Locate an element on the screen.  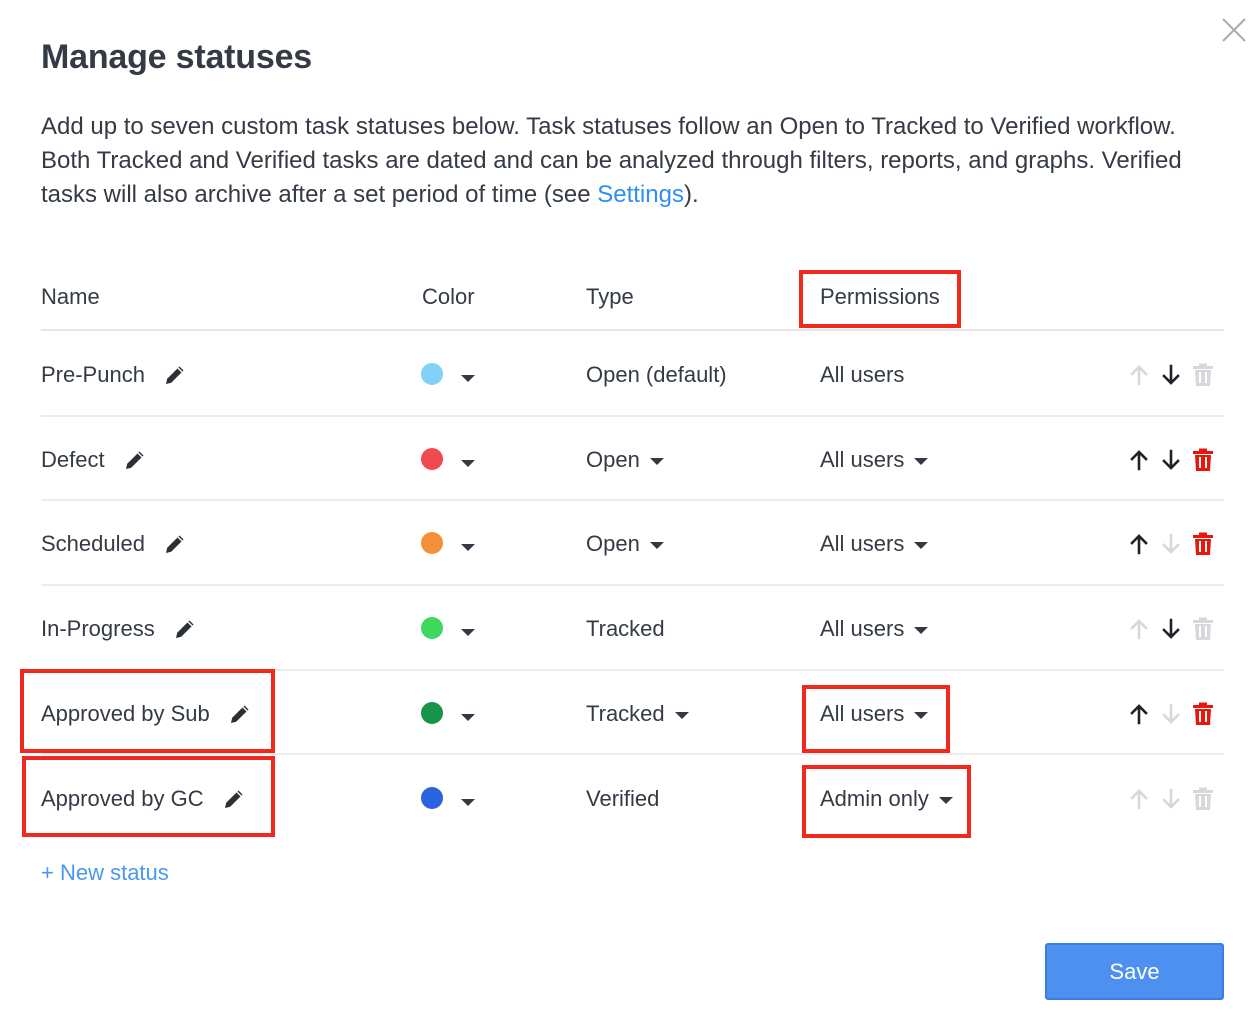
status-type-cell: Open (default) is located at coordinates (656, 375).